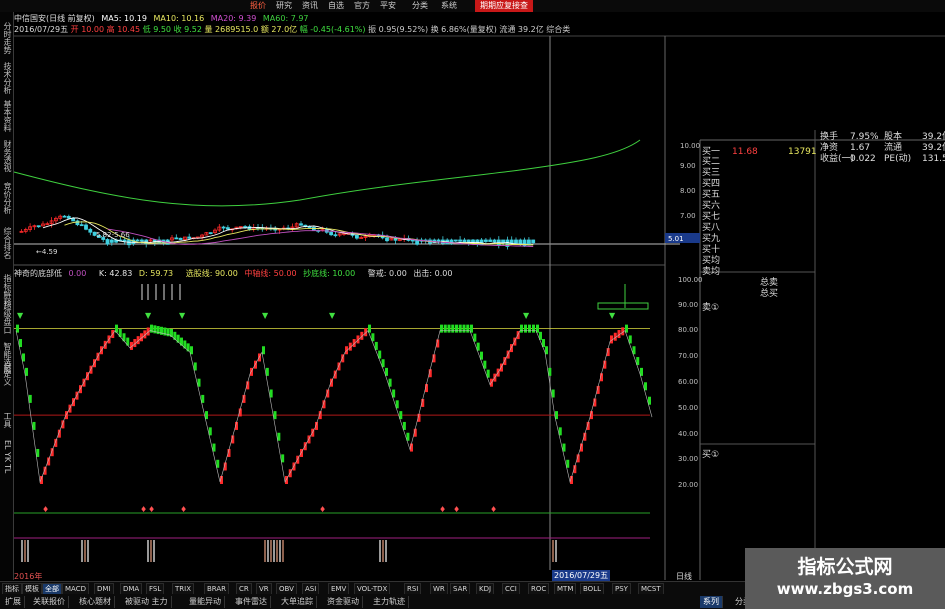 Image resolution: width=945 pixels, height=609 pixels. I want to click on quote-turnover: 换 6.86%(量复权), so click(463, 29).